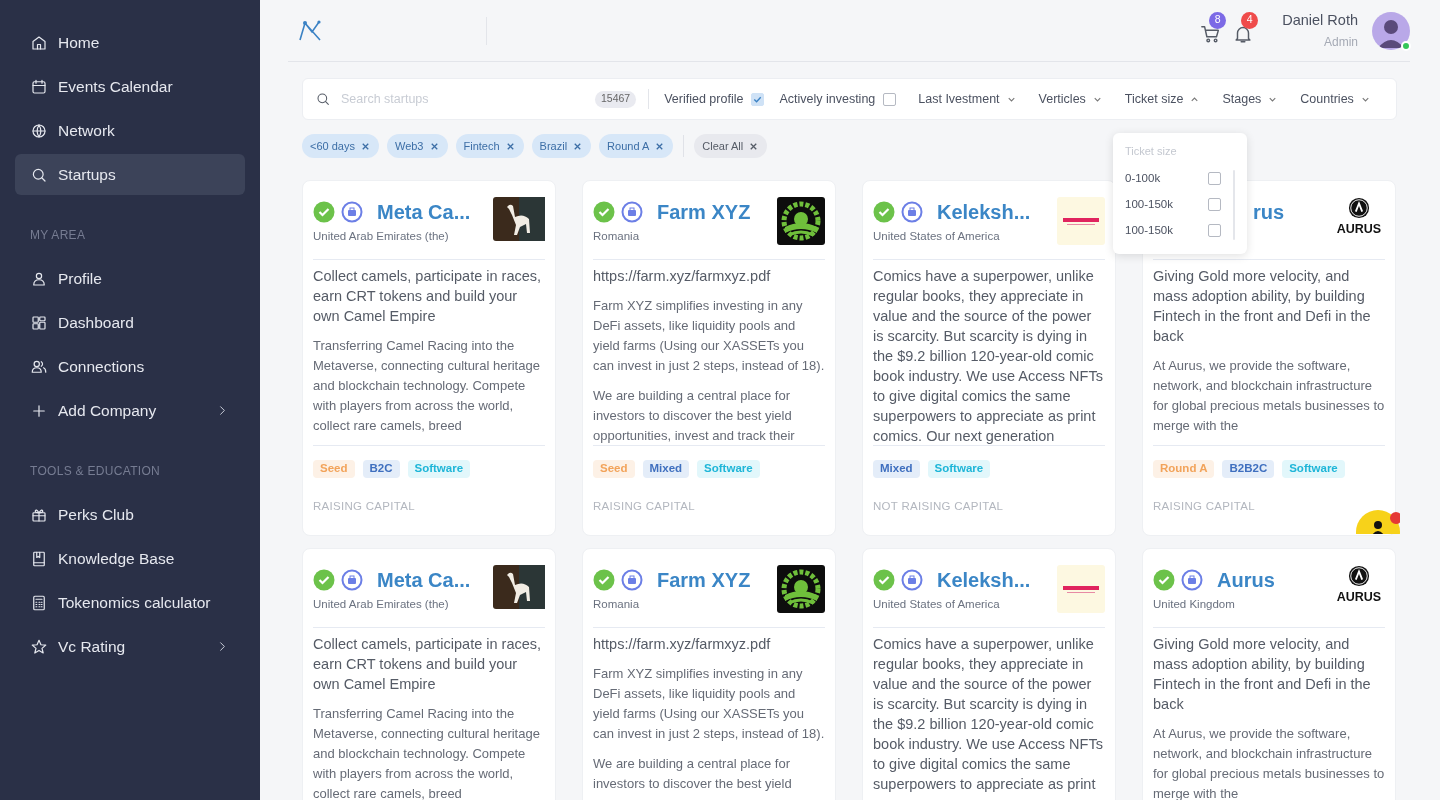 The width and height of the screenshot is (1440, 800). What do you see at coordinates (381, 469) in the screenshot?
I see `tag: B2C` at bounding box center [381, 469].